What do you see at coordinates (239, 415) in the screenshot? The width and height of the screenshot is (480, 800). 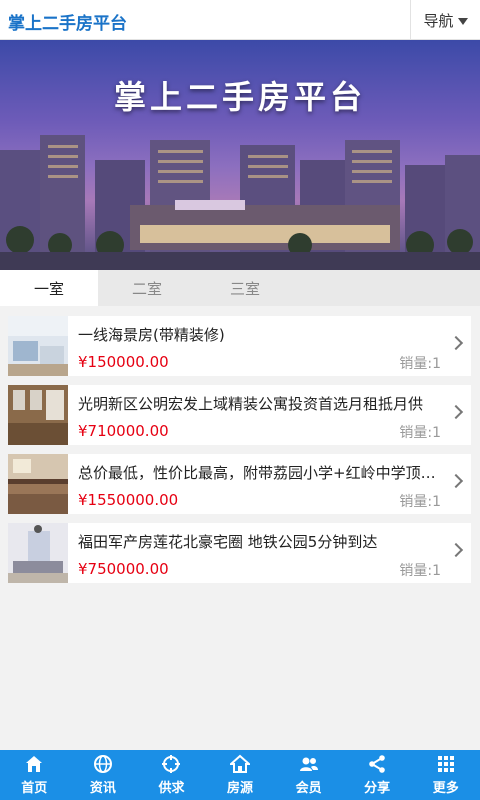 I see `list-item: 光明新区公明宏发上域精装公寓投资首选月租抵月供 ¥710000.00 销量:1` at bounding box center [239, 415].